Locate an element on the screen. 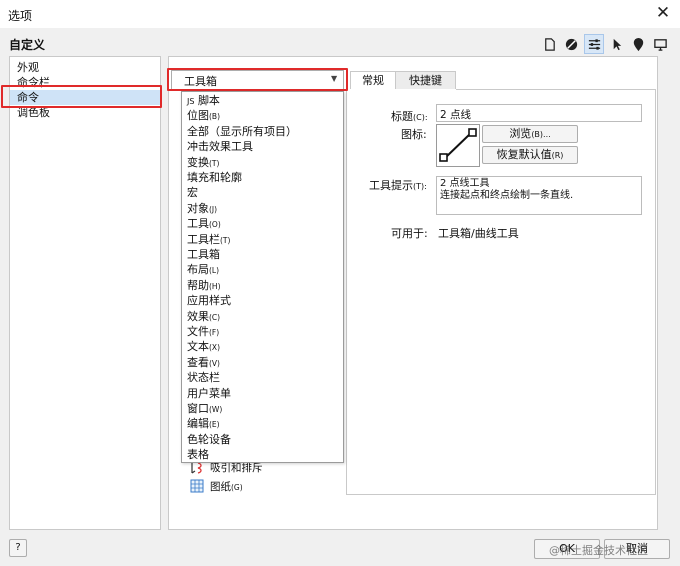 This screenshot has width=680, height=566. watermark: @稀土掘金技术社区 is located at coordinates (598, 550).